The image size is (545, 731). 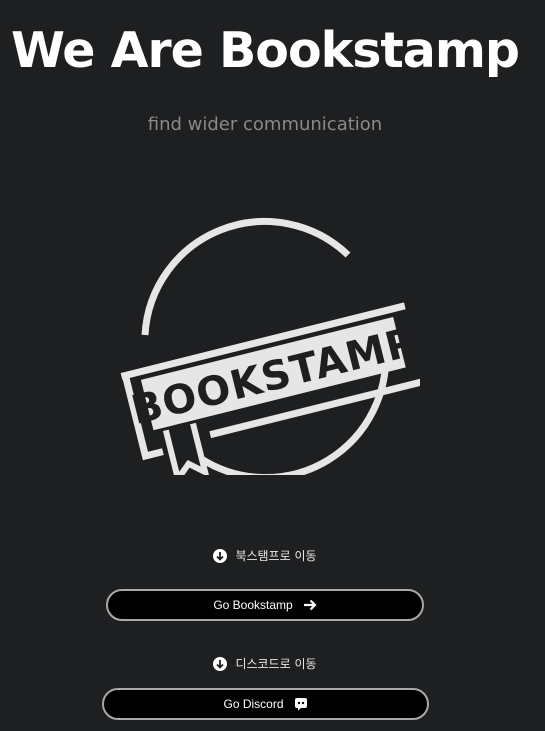 I want to click on arrow-right-icon, so click(x=310, y=605).